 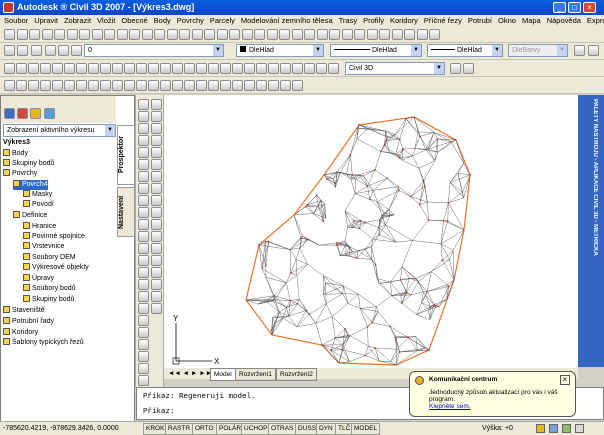 I want to click on status-toggle-button: KROK, so click(x=155, y=429).